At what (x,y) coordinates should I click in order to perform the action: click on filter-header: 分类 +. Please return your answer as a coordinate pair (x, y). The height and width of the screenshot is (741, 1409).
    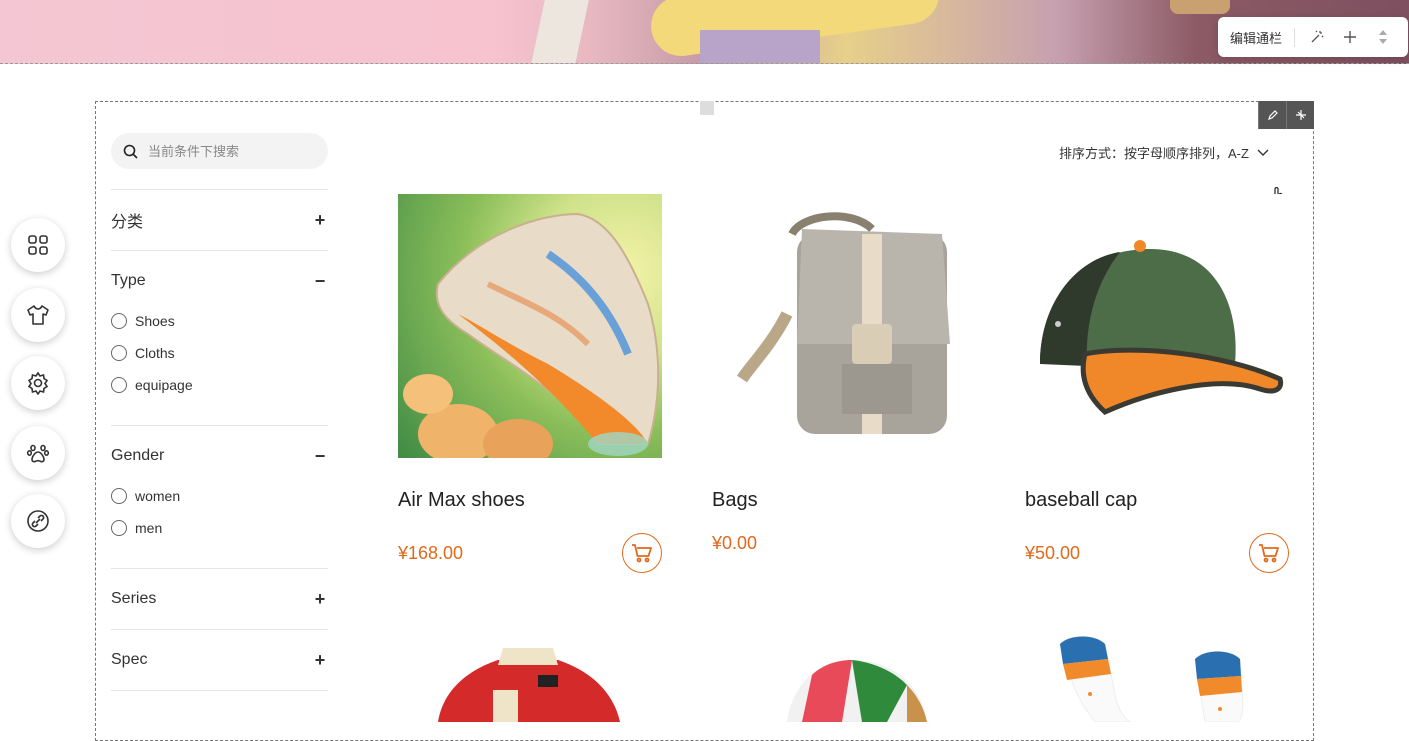
    Looking at the image, I should click on (219, 220).